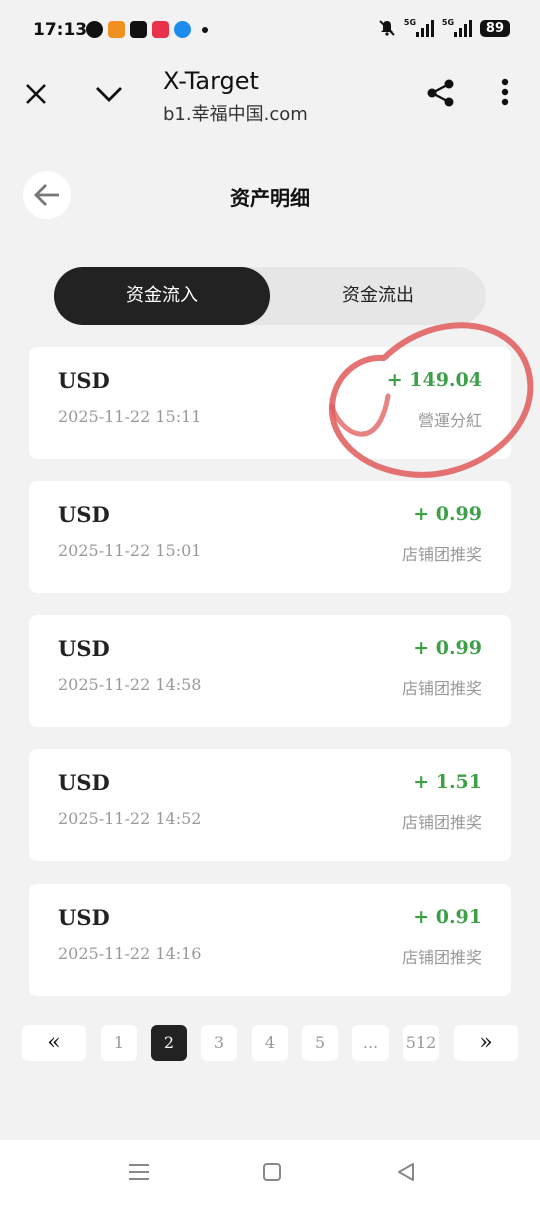  Describe the element at coordinates (447, 917) in the screenshot. I see `transaction-amount: + 0.91` at that location.